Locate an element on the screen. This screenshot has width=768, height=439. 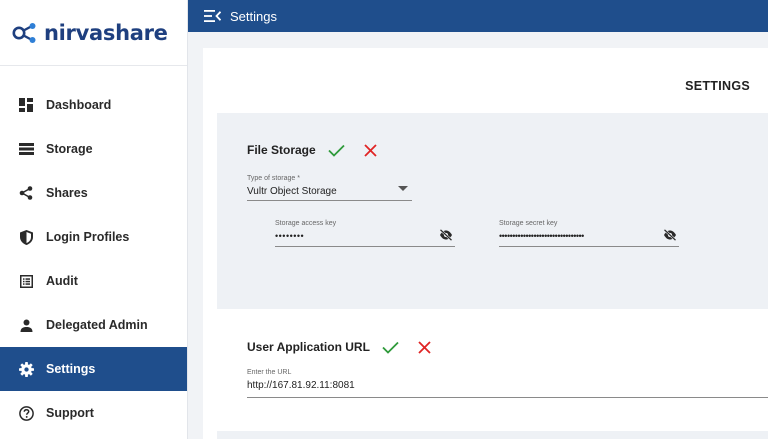
gear-icon is located at coordinates (26, 369).